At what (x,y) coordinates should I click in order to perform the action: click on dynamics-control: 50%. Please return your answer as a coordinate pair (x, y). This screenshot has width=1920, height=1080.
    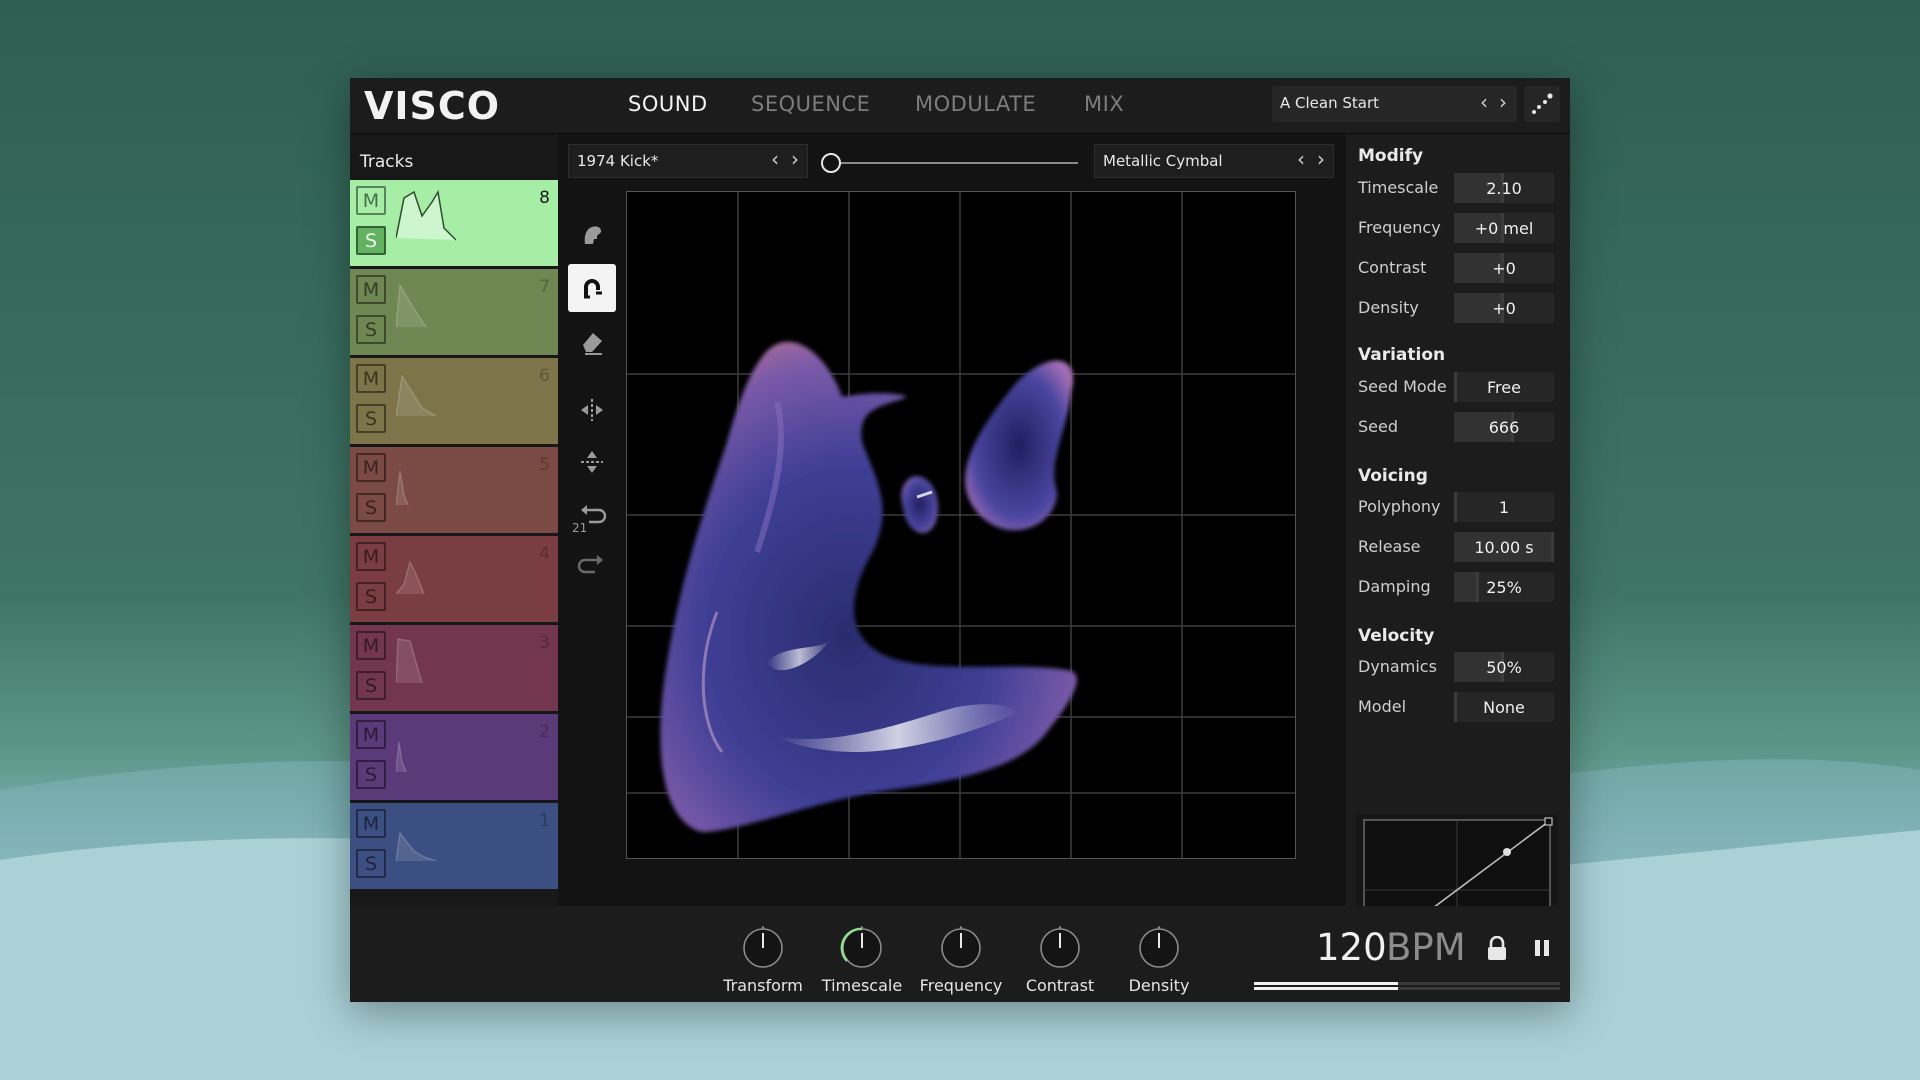
    Looking at the image, I should click on (1504, 667).